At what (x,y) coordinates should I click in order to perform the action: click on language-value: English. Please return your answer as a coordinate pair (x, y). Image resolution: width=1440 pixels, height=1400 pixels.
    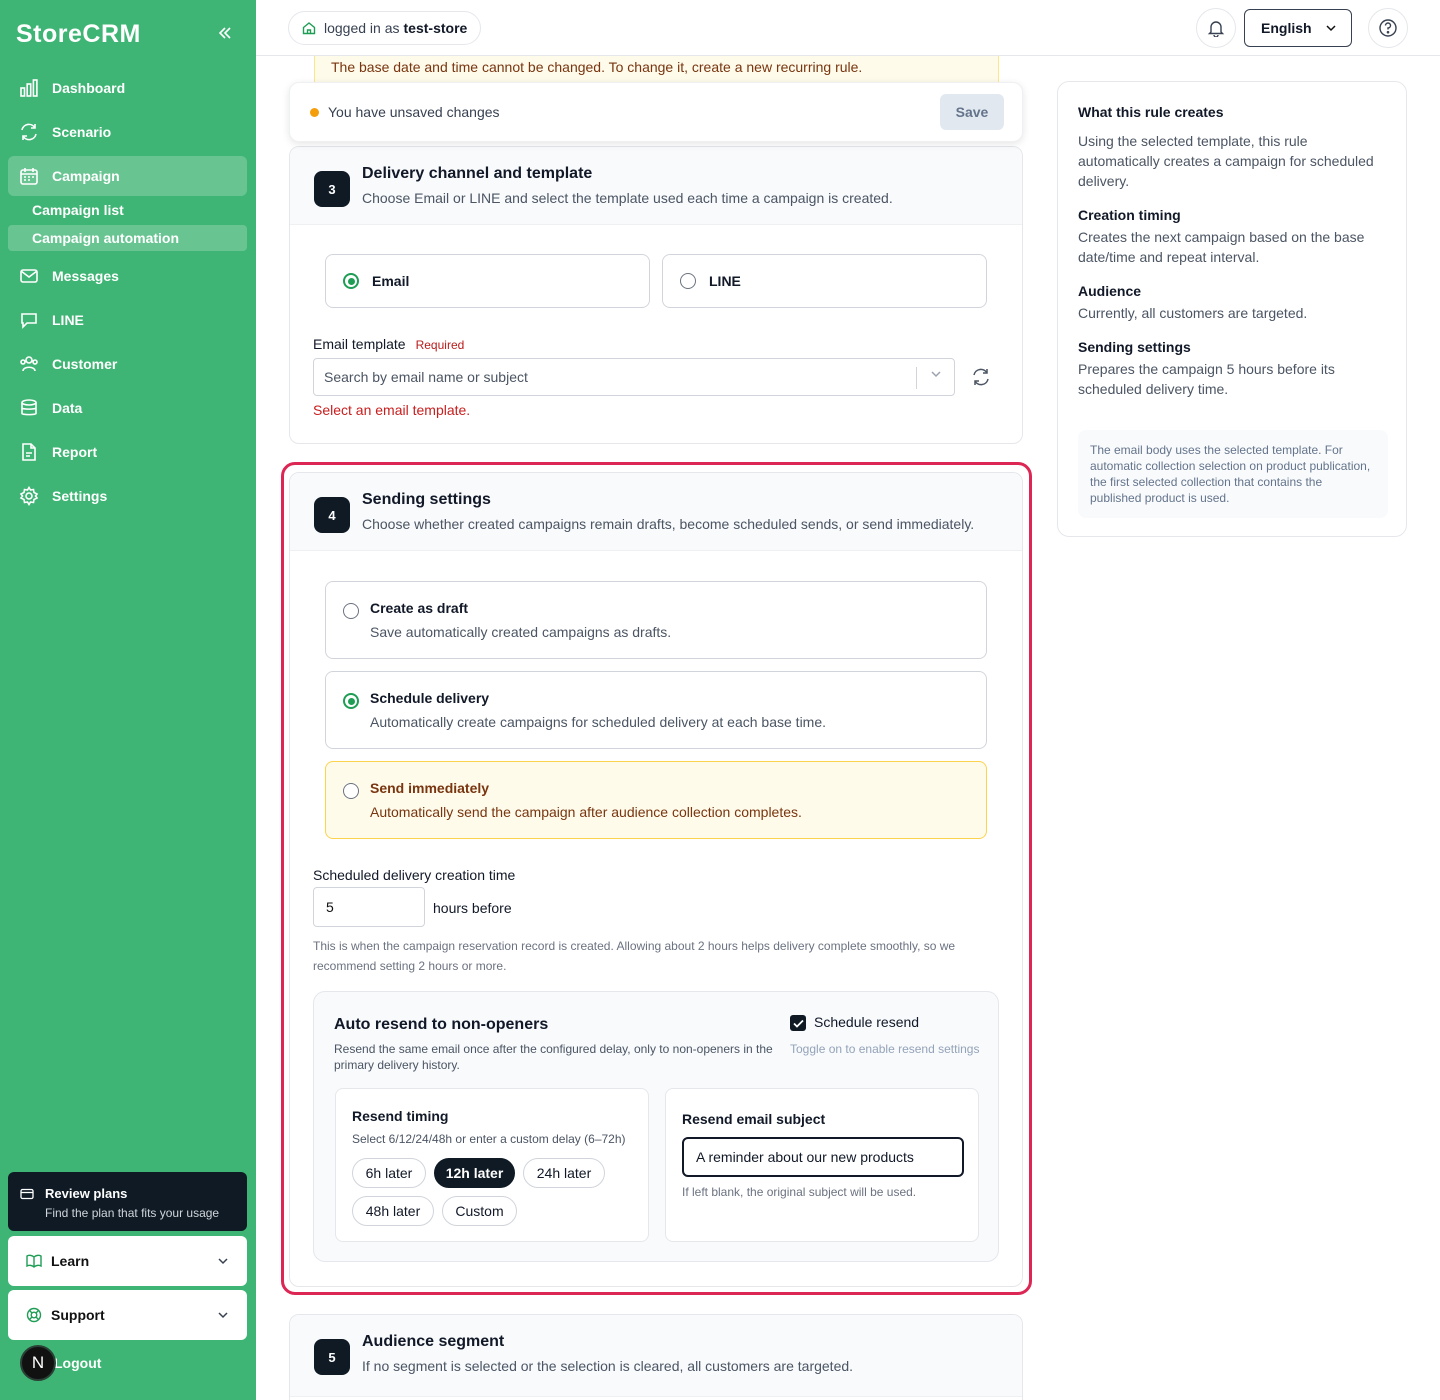
    Looking at the image, I should click on (1286, 28).